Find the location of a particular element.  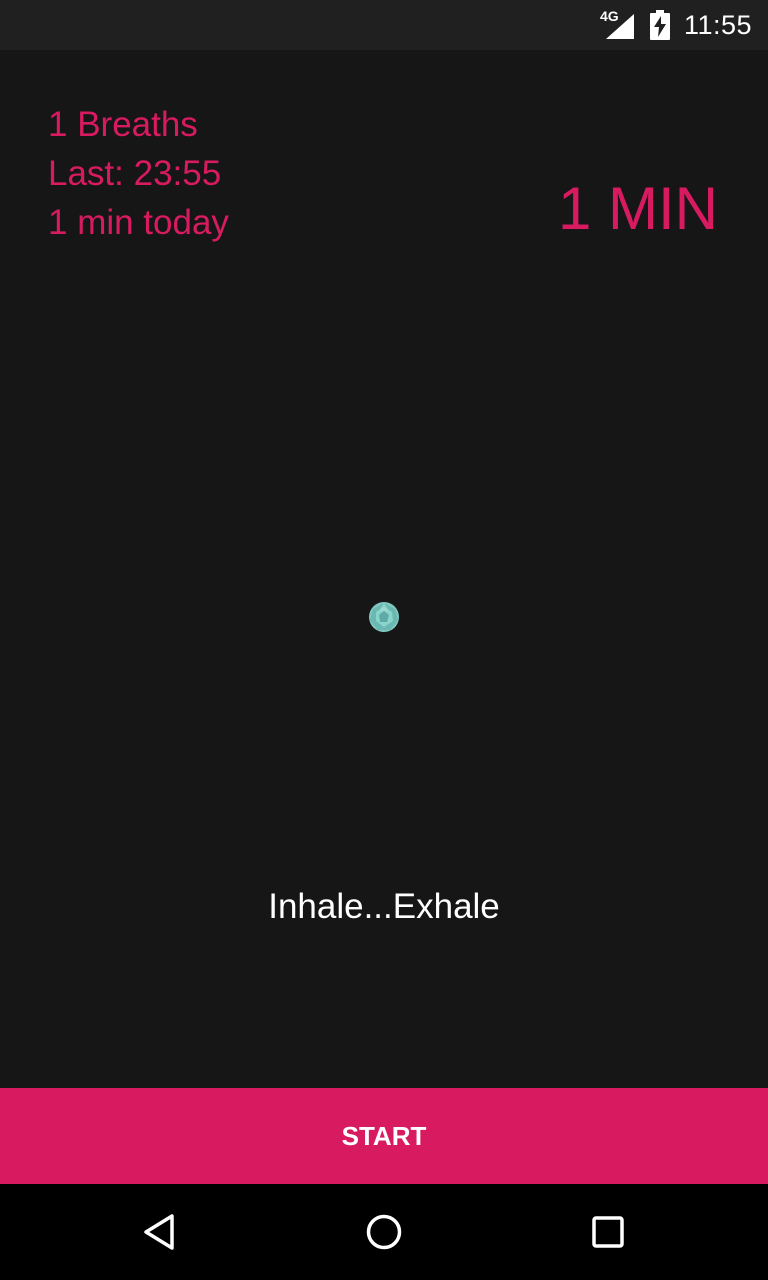

signal-icon: 4G is located at coordinates (617, 24).